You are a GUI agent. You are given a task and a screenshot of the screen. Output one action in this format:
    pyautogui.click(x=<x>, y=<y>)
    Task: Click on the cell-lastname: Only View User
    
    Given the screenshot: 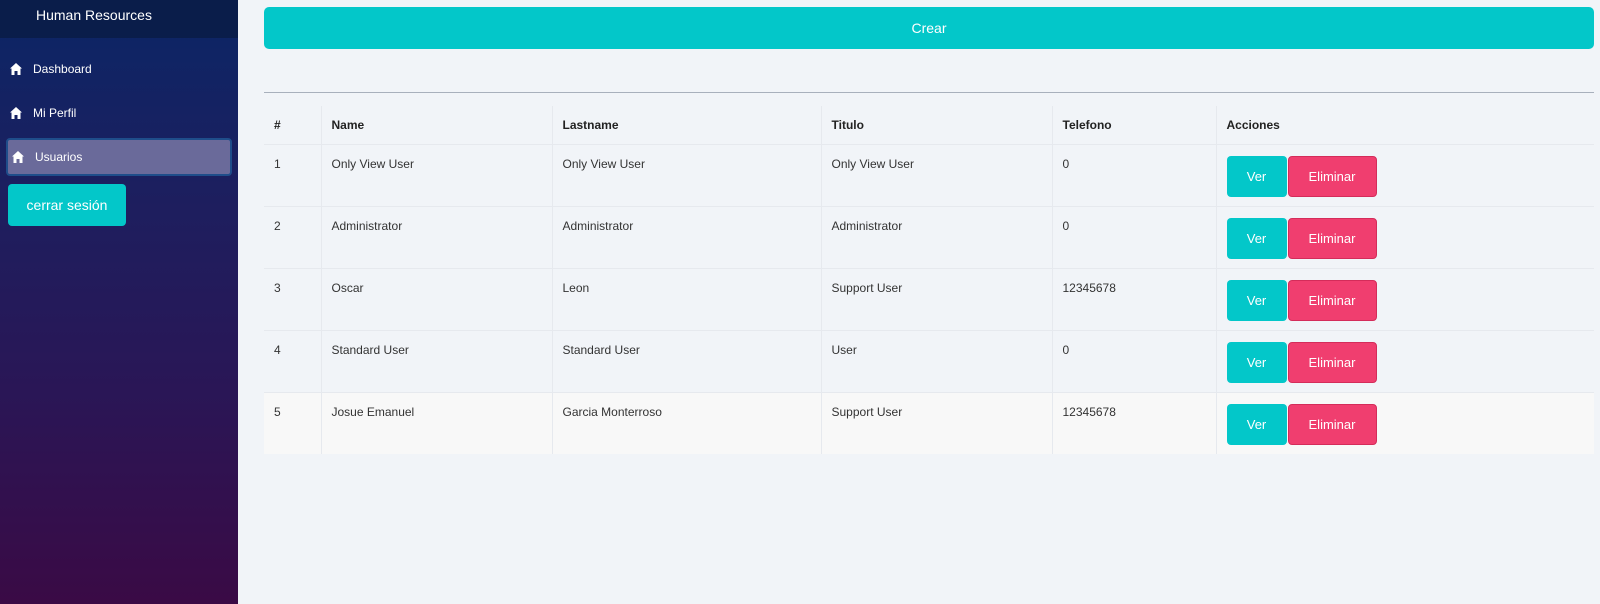 What is the action you would take?
    pyautogui.click(x=687, y=174)
    